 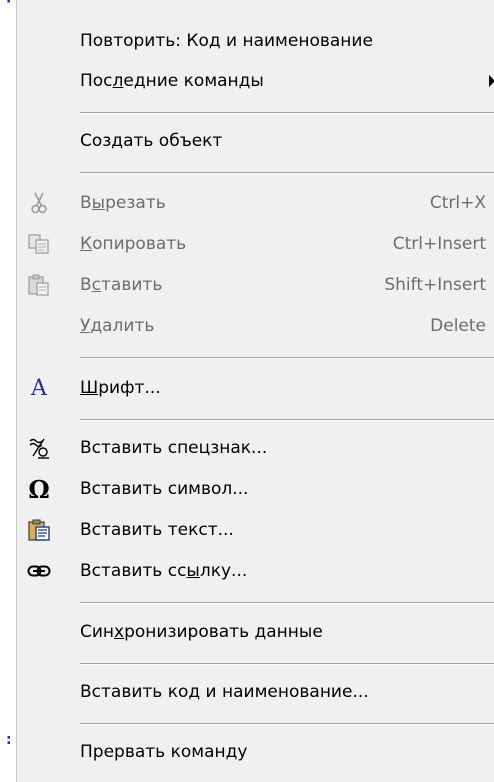 What do you see at coordinates (39, 388) in the screenshot?
I see `font-icon: A` at bounding box center [39, 388].